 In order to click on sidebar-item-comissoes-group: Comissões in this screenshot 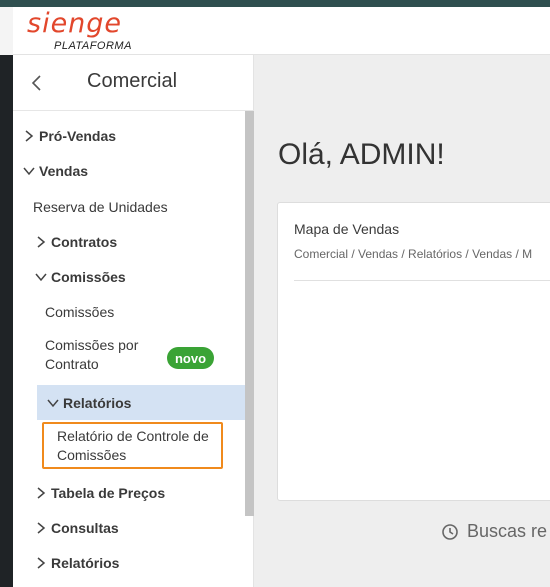, I will do `click(139, 276)`.